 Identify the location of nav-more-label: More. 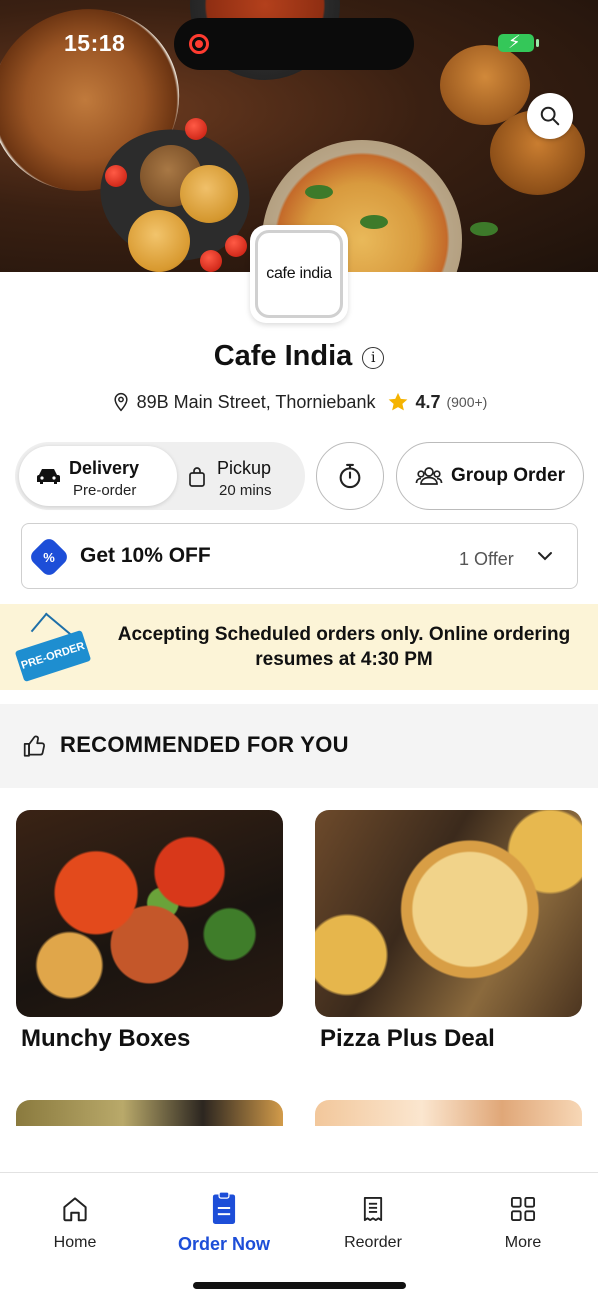
(523, 1242).